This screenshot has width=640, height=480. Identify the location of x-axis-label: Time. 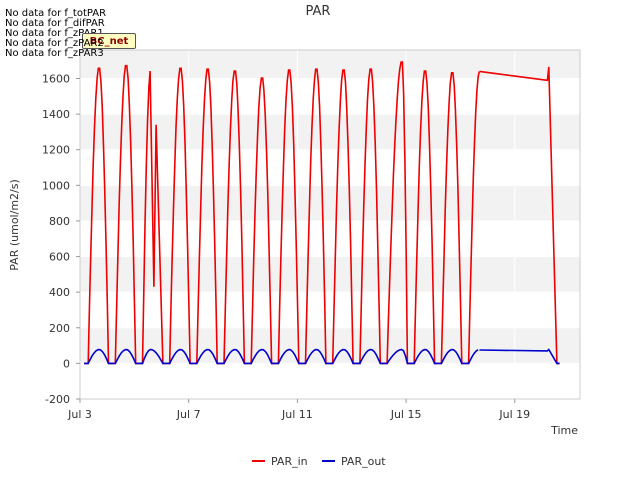
(564, 430).